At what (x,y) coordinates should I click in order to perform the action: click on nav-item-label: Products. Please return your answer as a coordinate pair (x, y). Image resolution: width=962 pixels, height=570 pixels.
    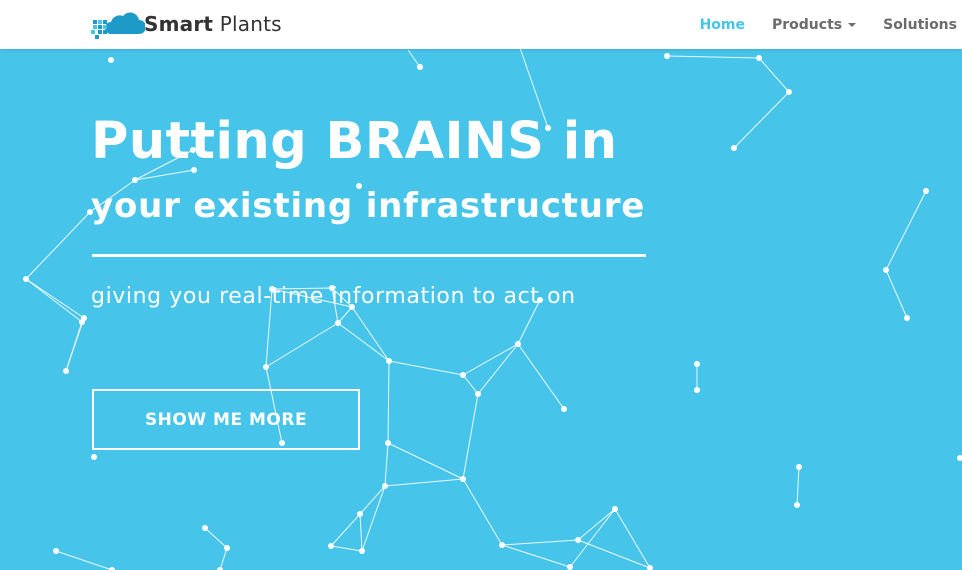
    Looking at the image, I should click on (807, 24).